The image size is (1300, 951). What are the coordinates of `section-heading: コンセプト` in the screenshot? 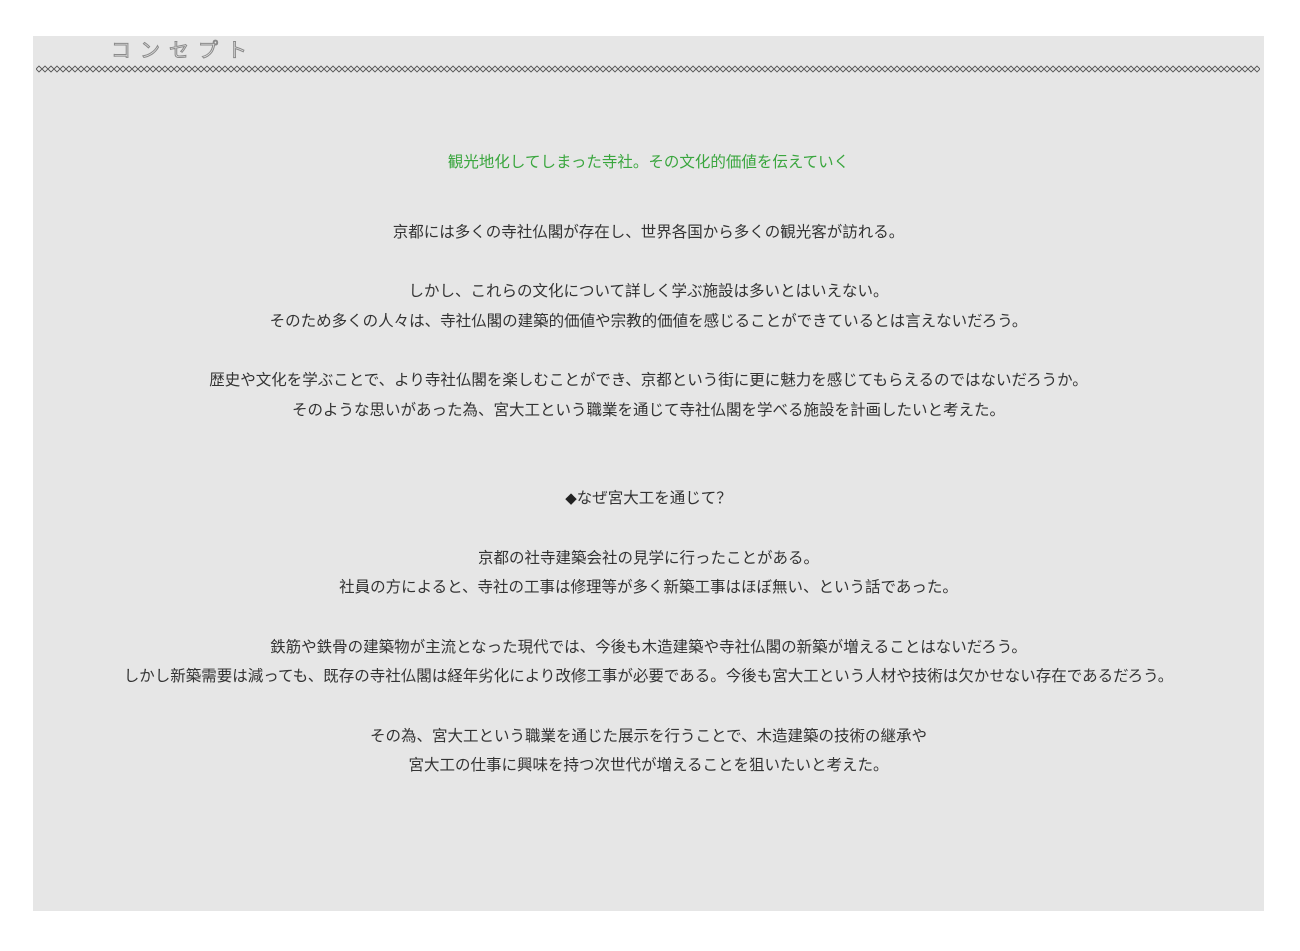 It's located at (183, 50).